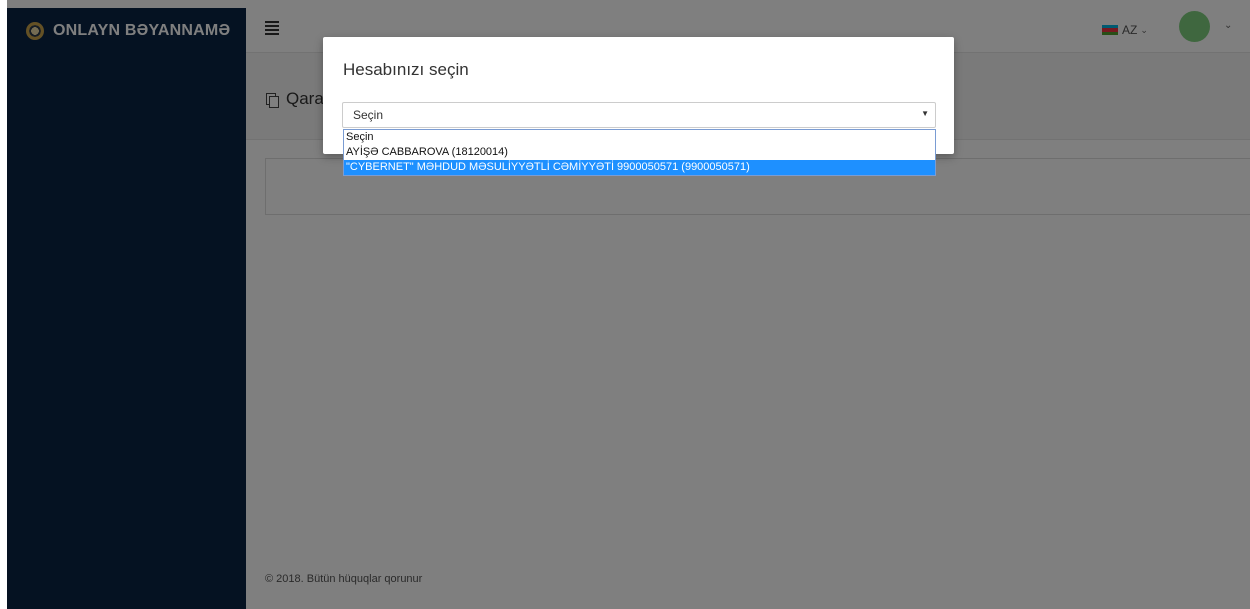 This screenshot has height=609, width=1250. What do you see at coordinates (639, 137) in the screenshot?
I see `dropdown-option-secin: Seçin` at bounding box center [639, 137].